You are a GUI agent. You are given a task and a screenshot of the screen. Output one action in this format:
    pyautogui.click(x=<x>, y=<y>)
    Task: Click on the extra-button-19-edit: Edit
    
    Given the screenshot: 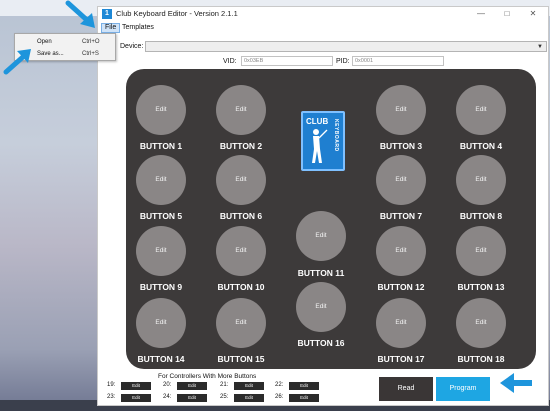 What is the action you would take?
    pyautogui.click(x=136, y=386)
    